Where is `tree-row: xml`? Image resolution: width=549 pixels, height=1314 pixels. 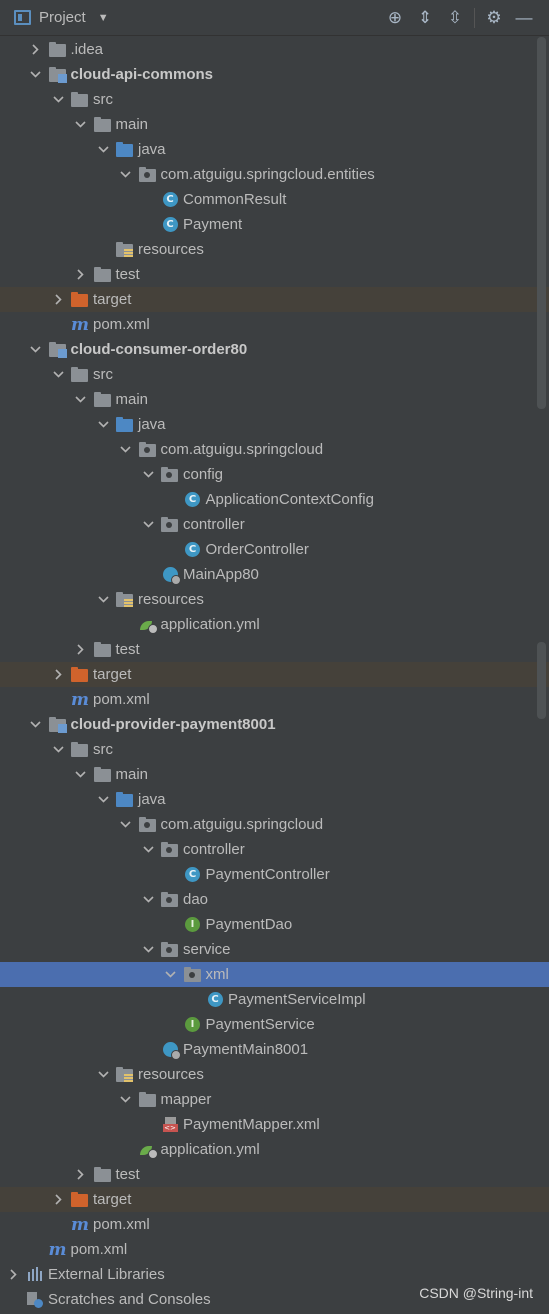
tree-row: xml is located at coordinates (274, 974).